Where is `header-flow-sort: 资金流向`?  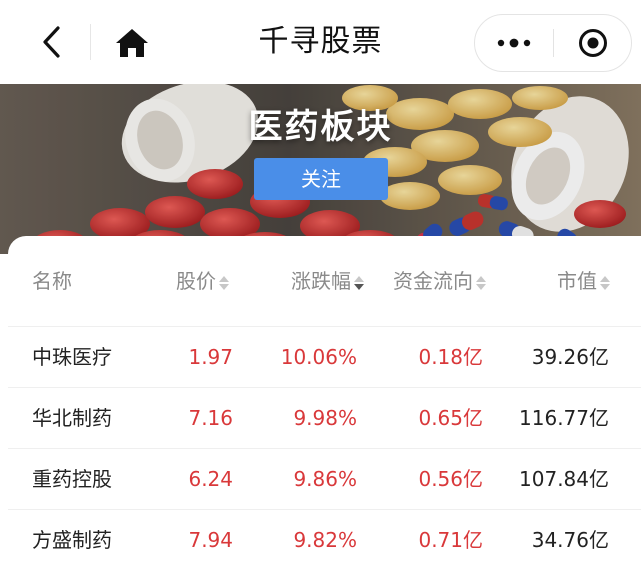 header-flow-sort: 资金流向 is located at coordinates (439, 281).